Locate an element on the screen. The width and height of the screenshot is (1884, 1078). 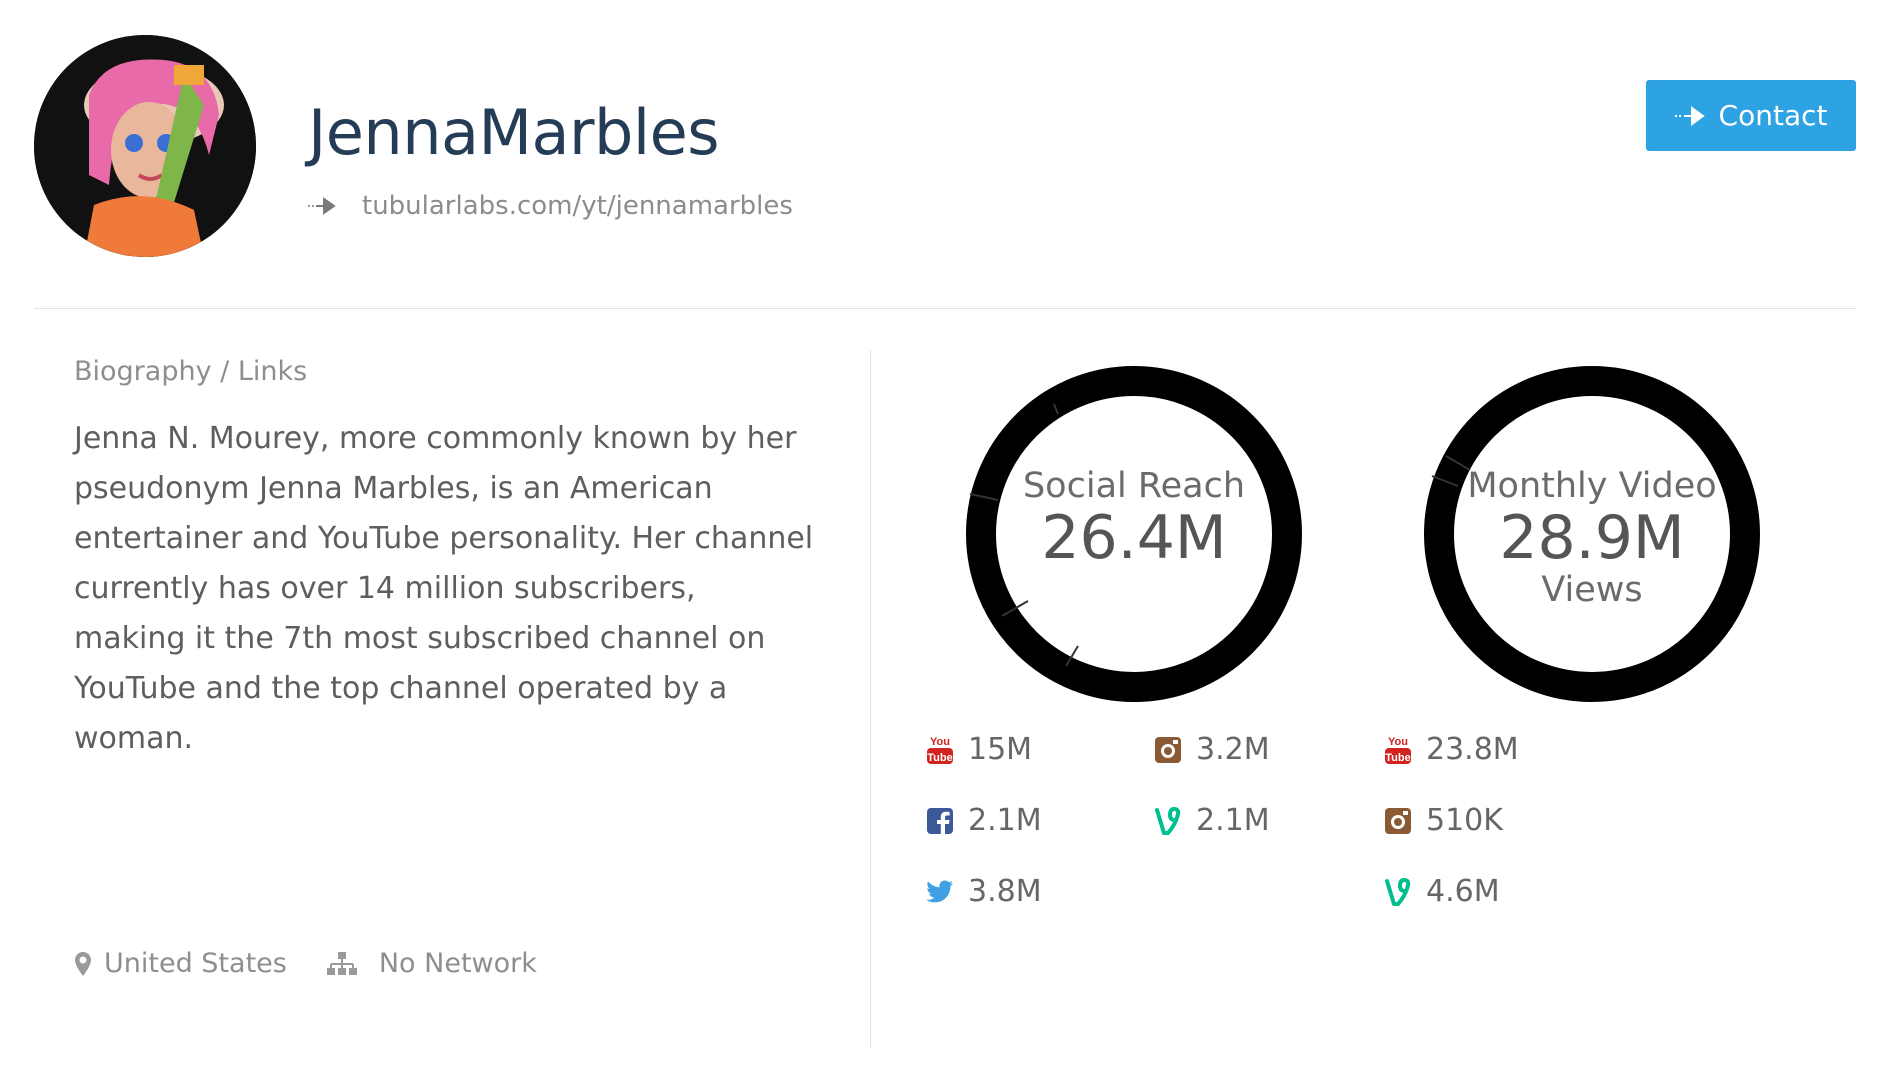
social-reach-label: Social Reach 26.4M is located at coordinates (1134, 518).